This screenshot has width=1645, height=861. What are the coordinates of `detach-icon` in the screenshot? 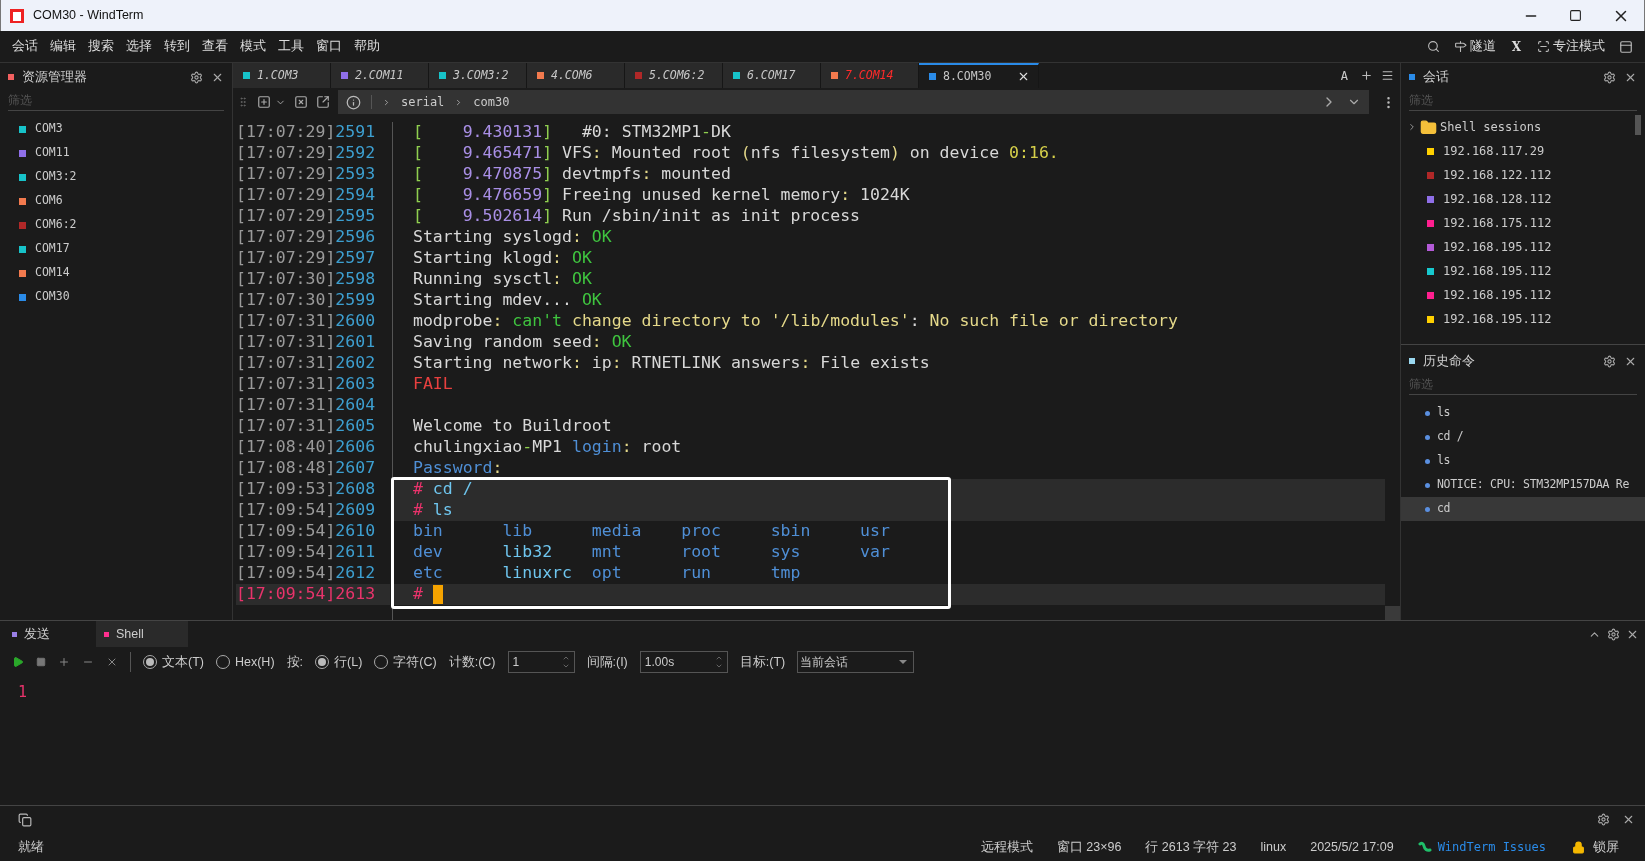 It's located at (323, 102).